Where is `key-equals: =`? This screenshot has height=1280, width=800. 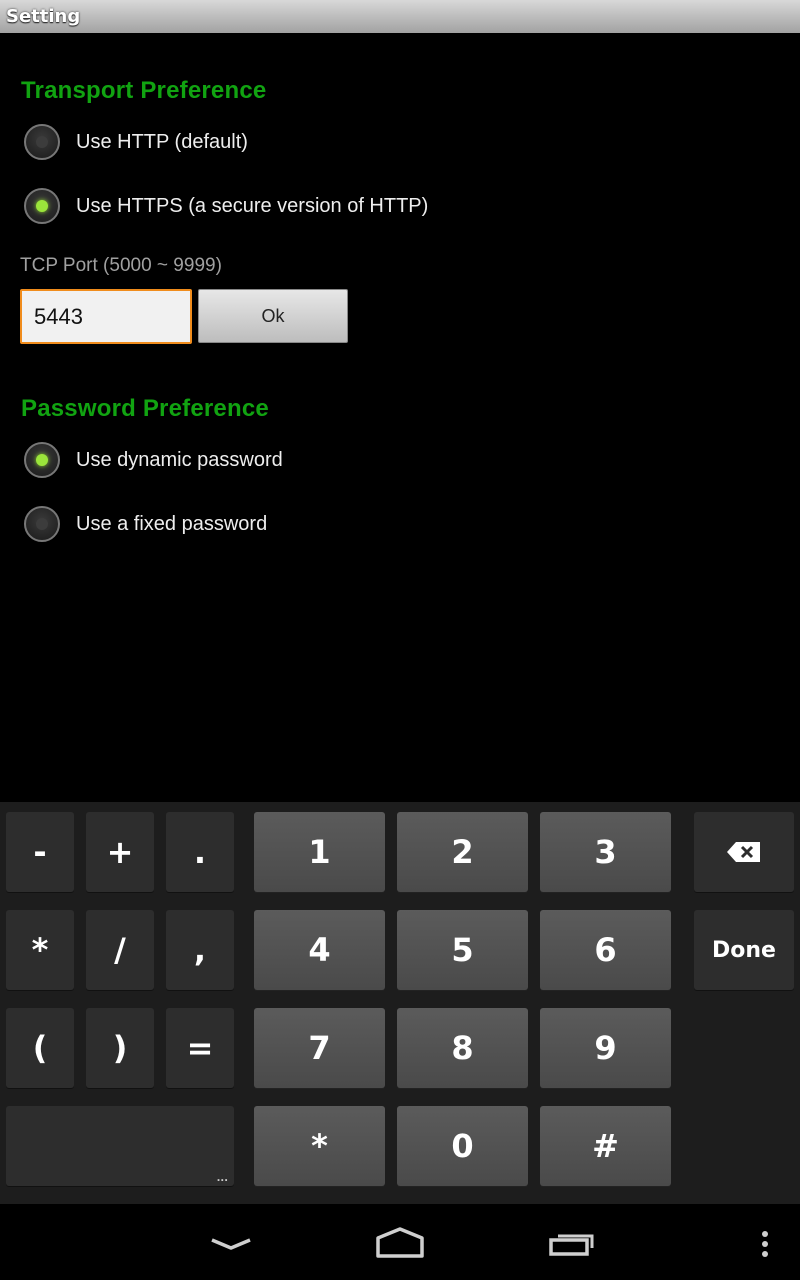 key-equals: = is located at coordinates (200, 1048).